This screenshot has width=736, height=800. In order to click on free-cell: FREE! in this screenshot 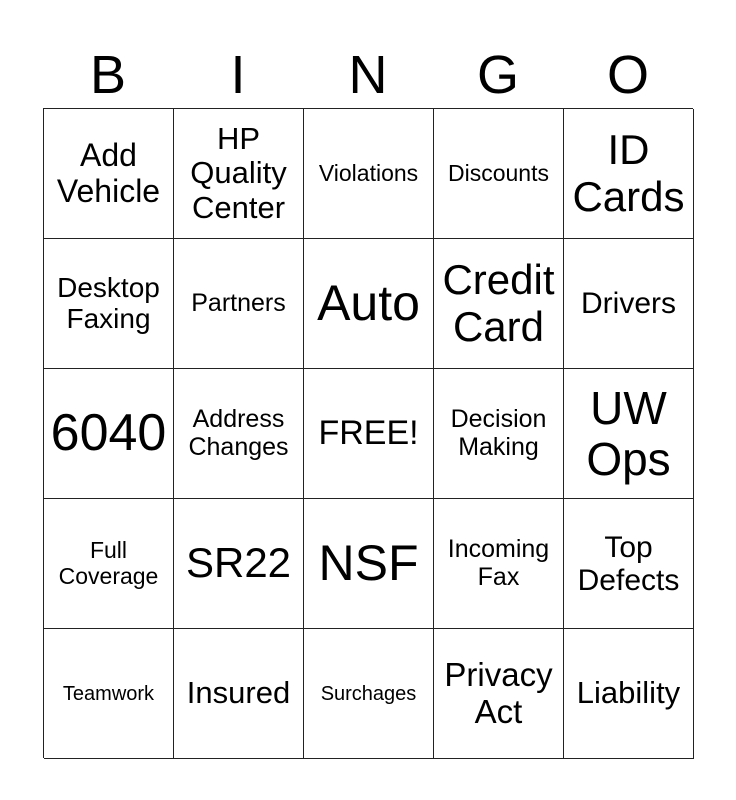, I will do `click(369, 434)`.